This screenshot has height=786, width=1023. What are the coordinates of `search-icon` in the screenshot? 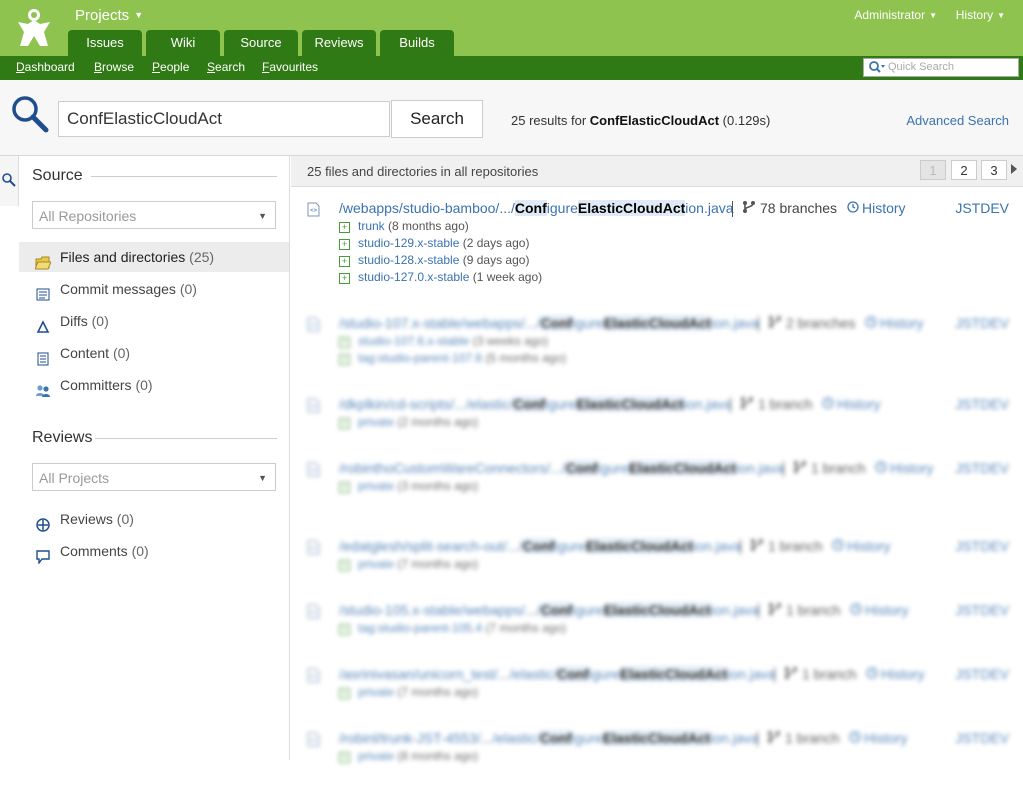 It's located at (30, 114).